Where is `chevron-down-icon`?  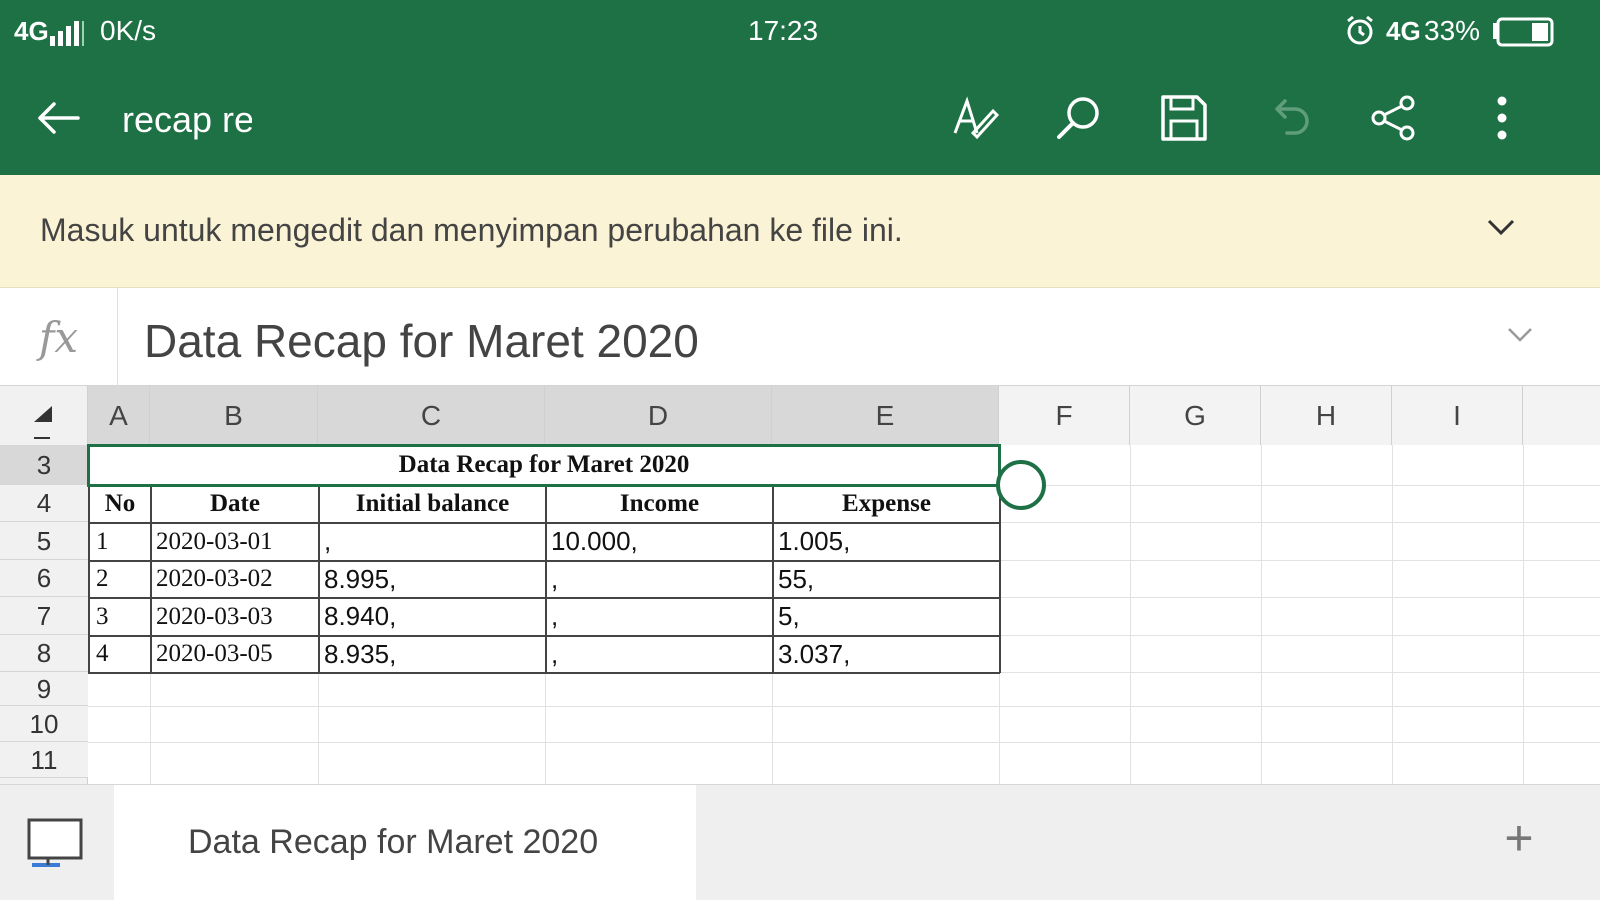 chevron-down-icon is located at coordinates (1501, 229).